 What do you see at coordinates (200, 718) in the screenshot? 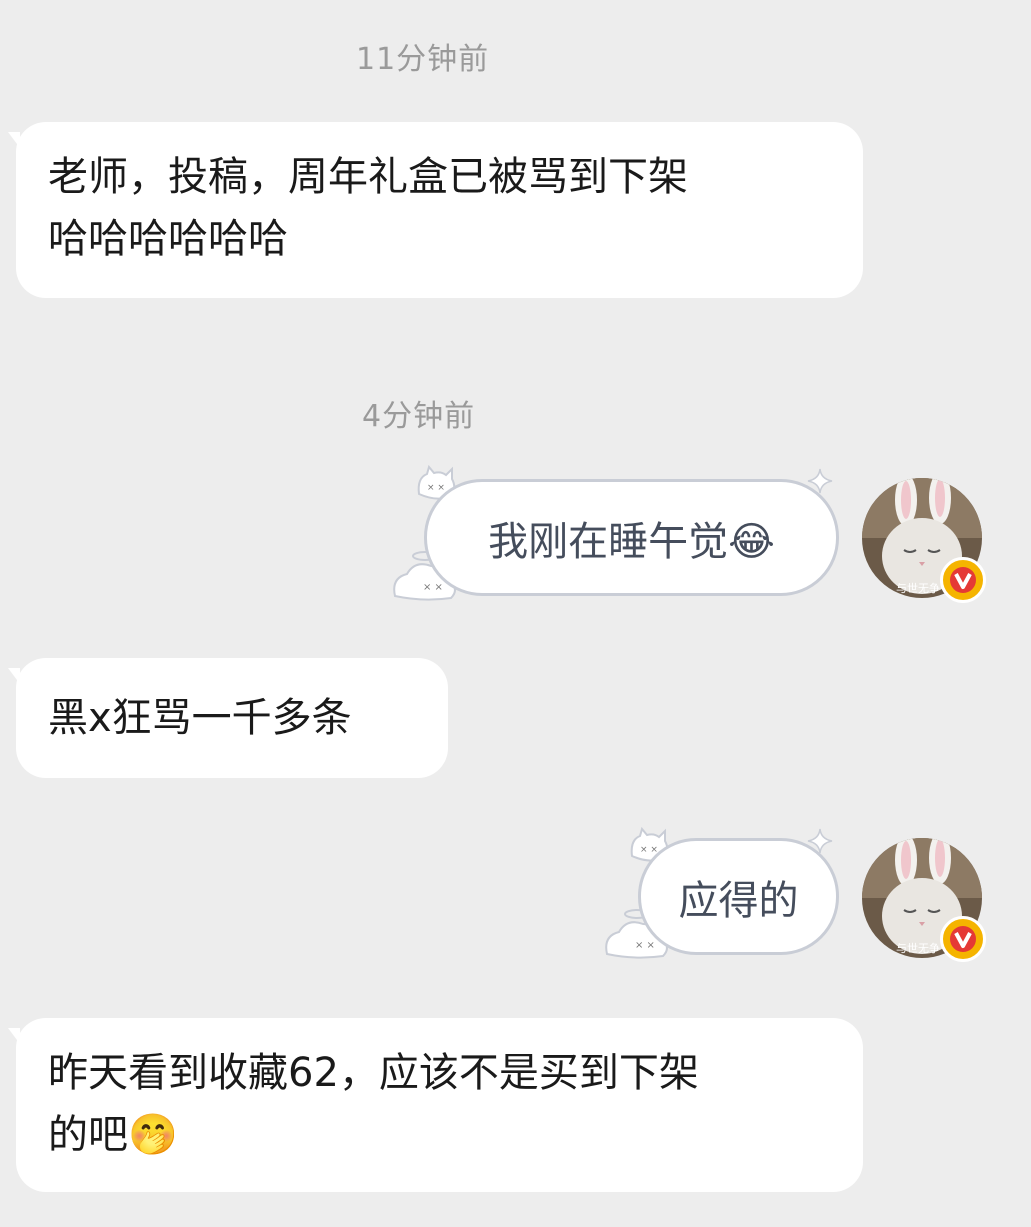
I see `message-text: 黑x狂骂一千多条` at bounding box center [200, 718].